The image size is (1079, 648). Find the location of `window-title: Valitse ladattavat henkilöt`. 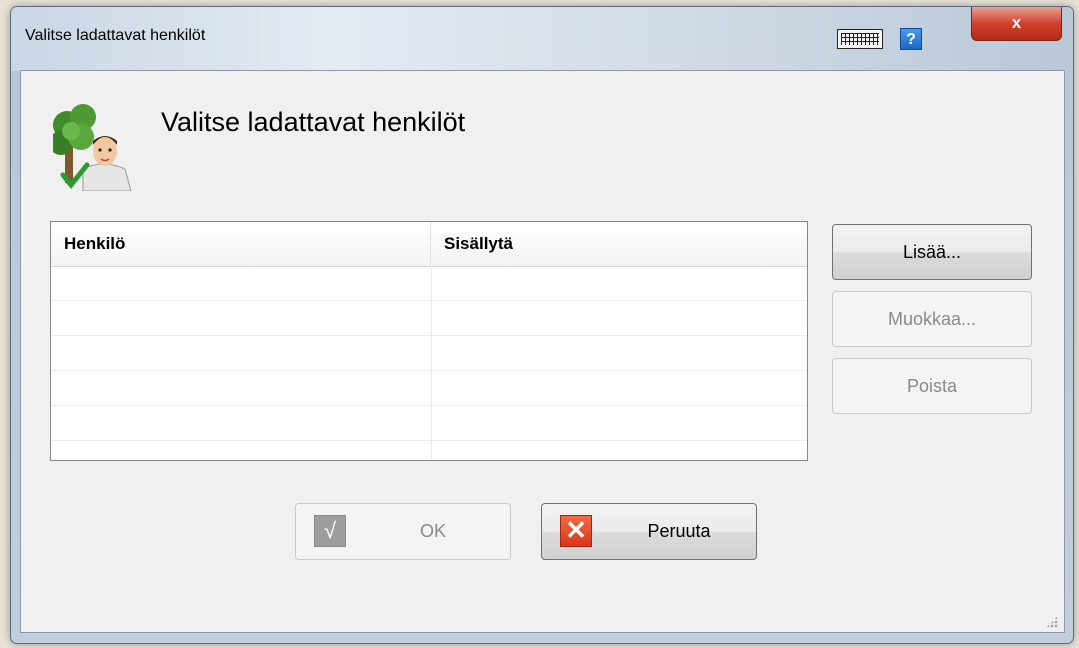

window-title: Valitse ladattavat henkilöt is located at coordinates (115, 35).